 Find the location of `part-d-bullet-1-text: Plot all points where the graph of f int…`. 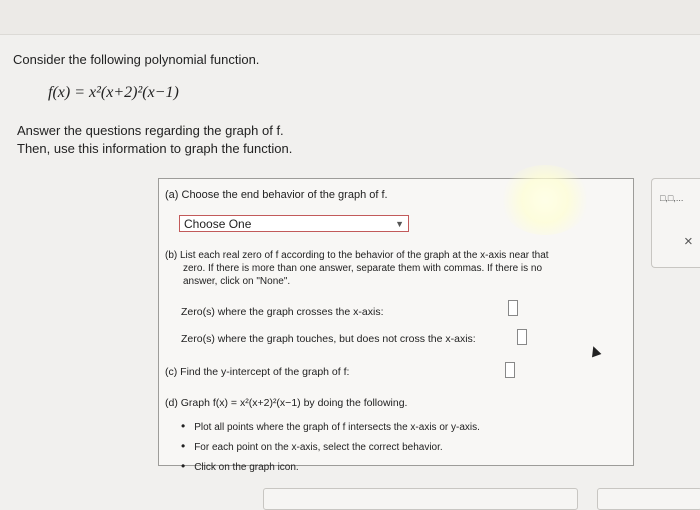

part-d-bullet-1-text: Plot all points where the graph of f int… is located at coordinates (337, 427).